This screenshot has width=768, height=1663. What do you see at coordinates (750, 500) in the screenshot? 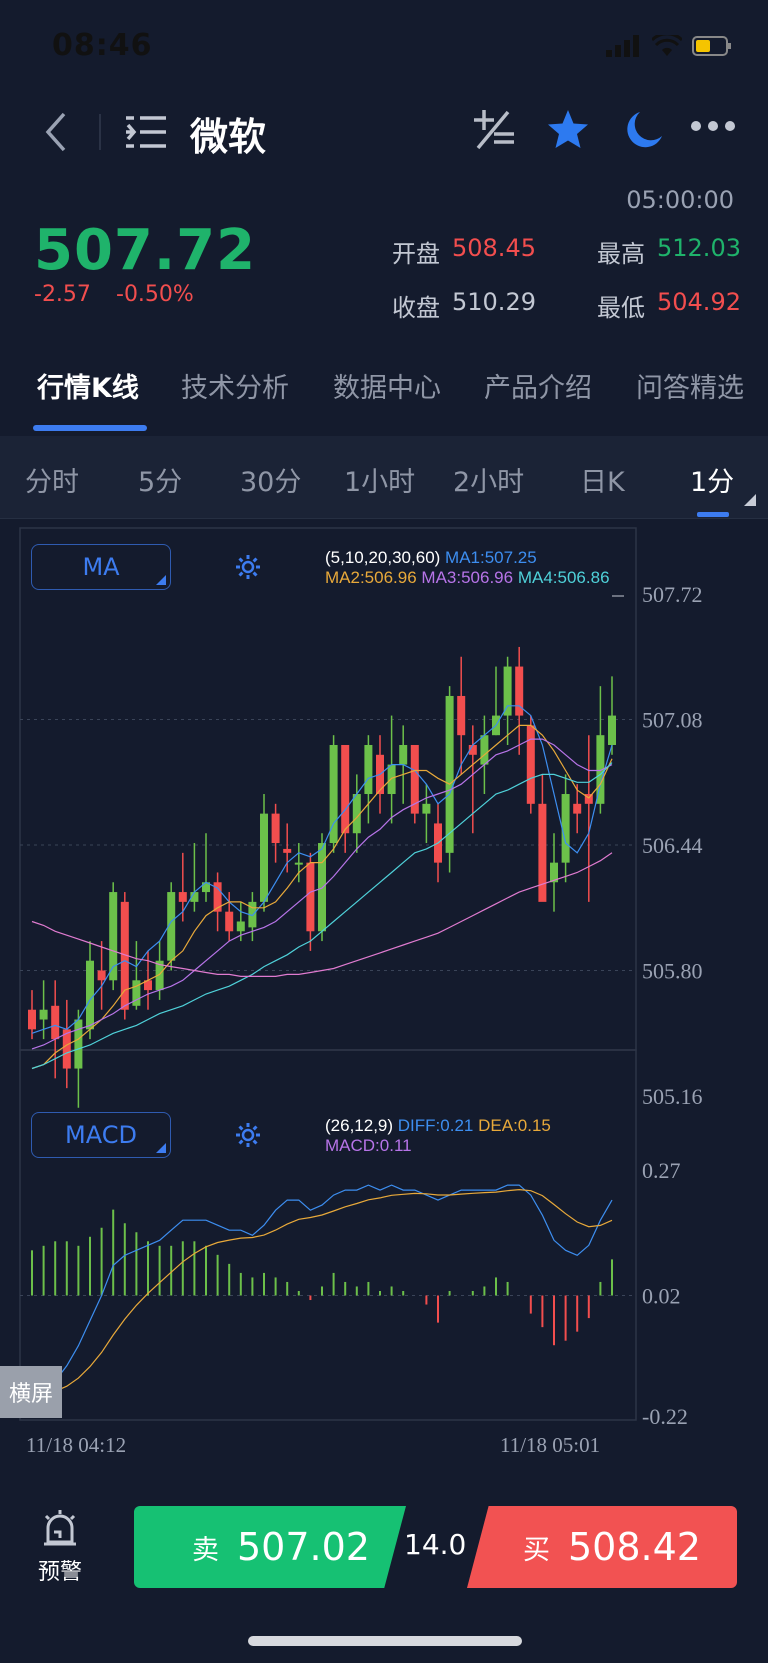
I see `period-more-corner` at bounding box center [750, 500].